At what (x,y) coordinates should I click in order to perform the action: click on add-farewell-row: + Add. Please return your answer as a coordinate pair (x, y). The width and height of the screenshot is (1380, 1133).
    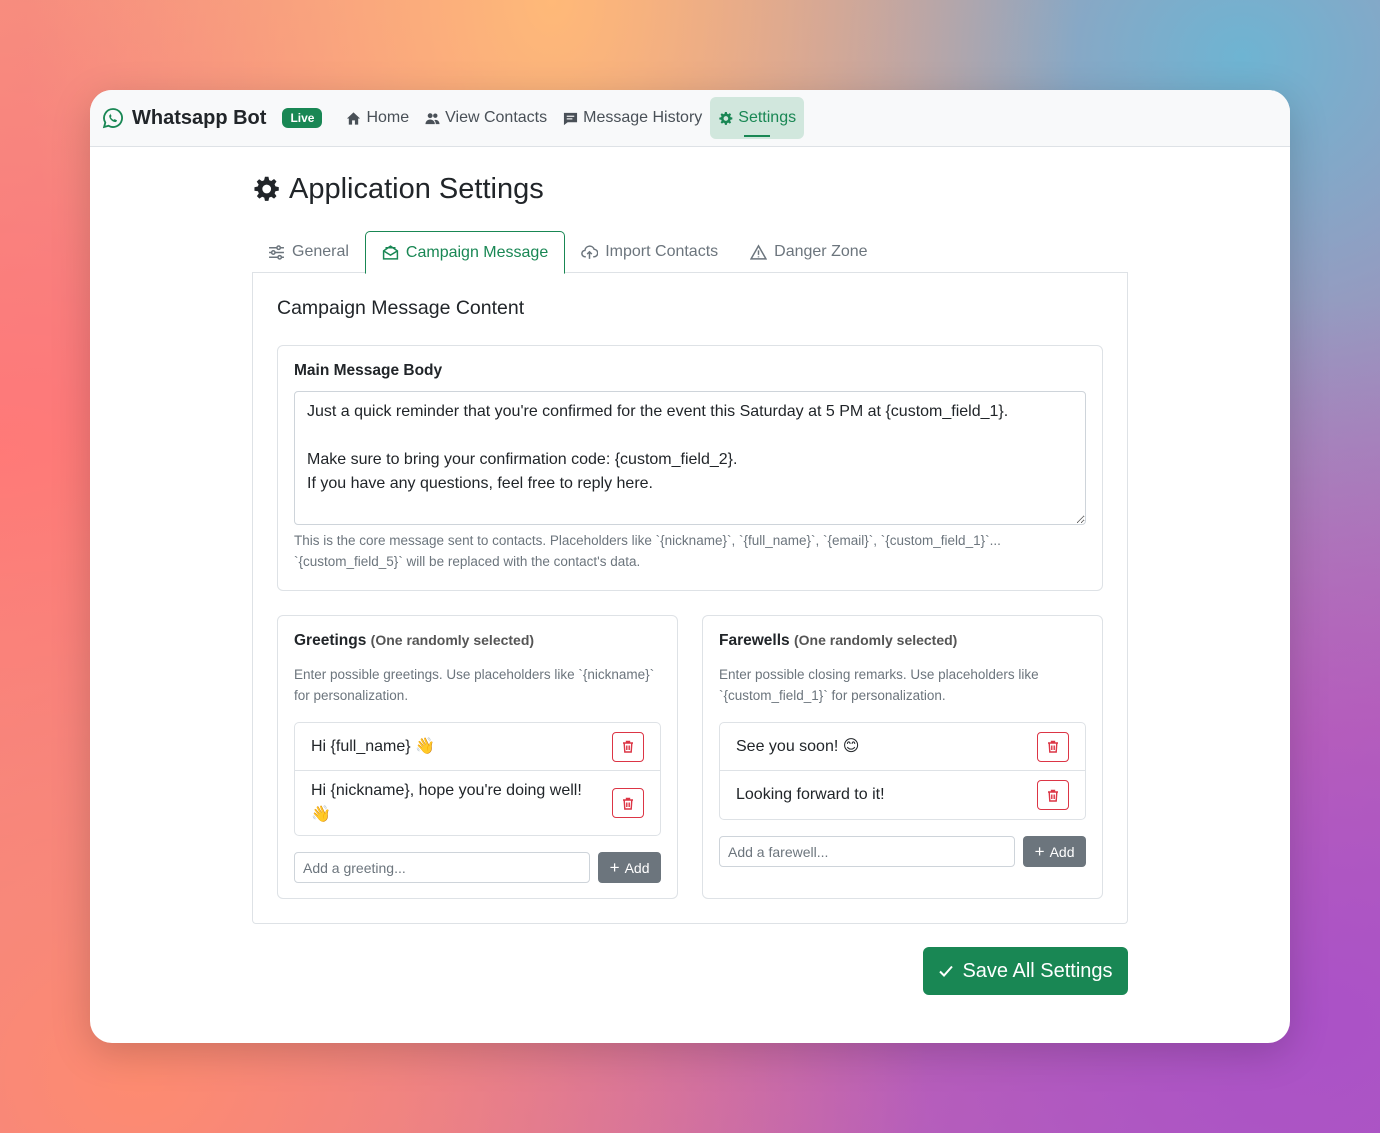
    Looking at the image, I should click on (902, 851).